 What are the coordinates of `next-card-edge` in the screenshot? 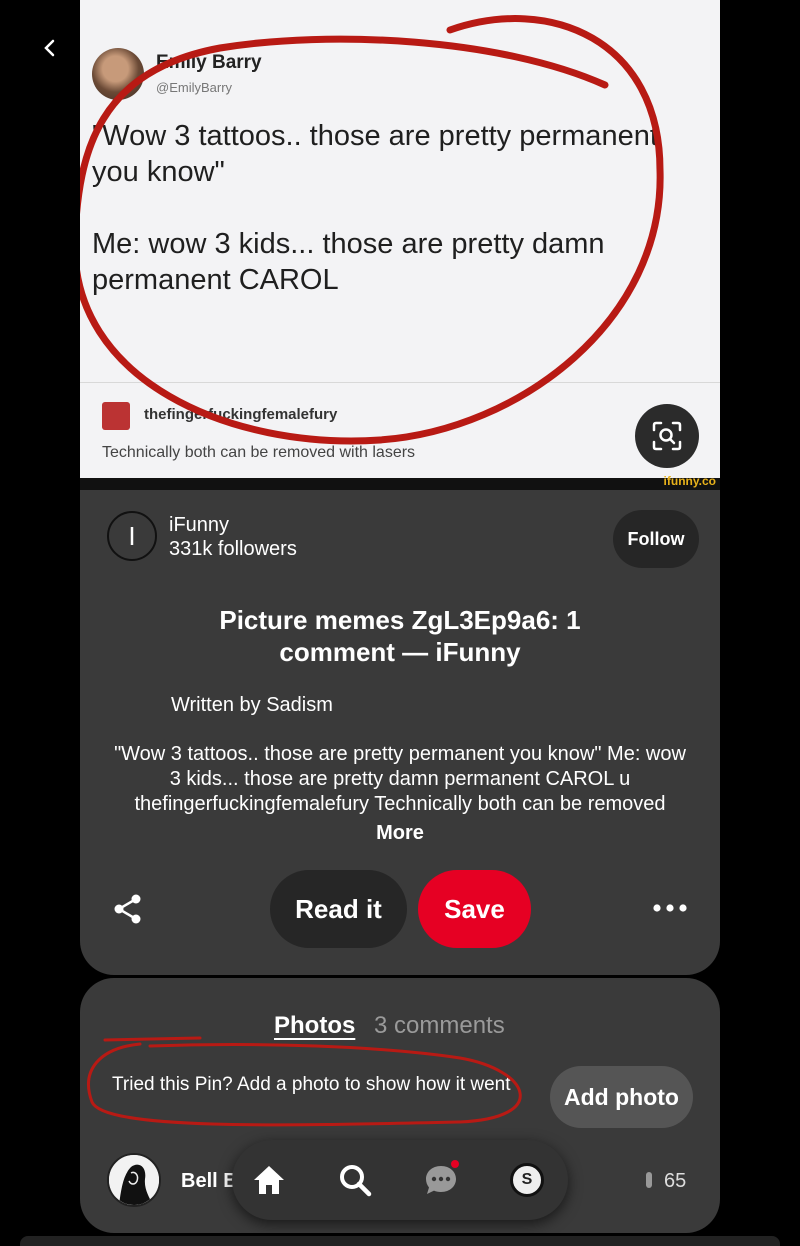 It's located at (400, 1241).